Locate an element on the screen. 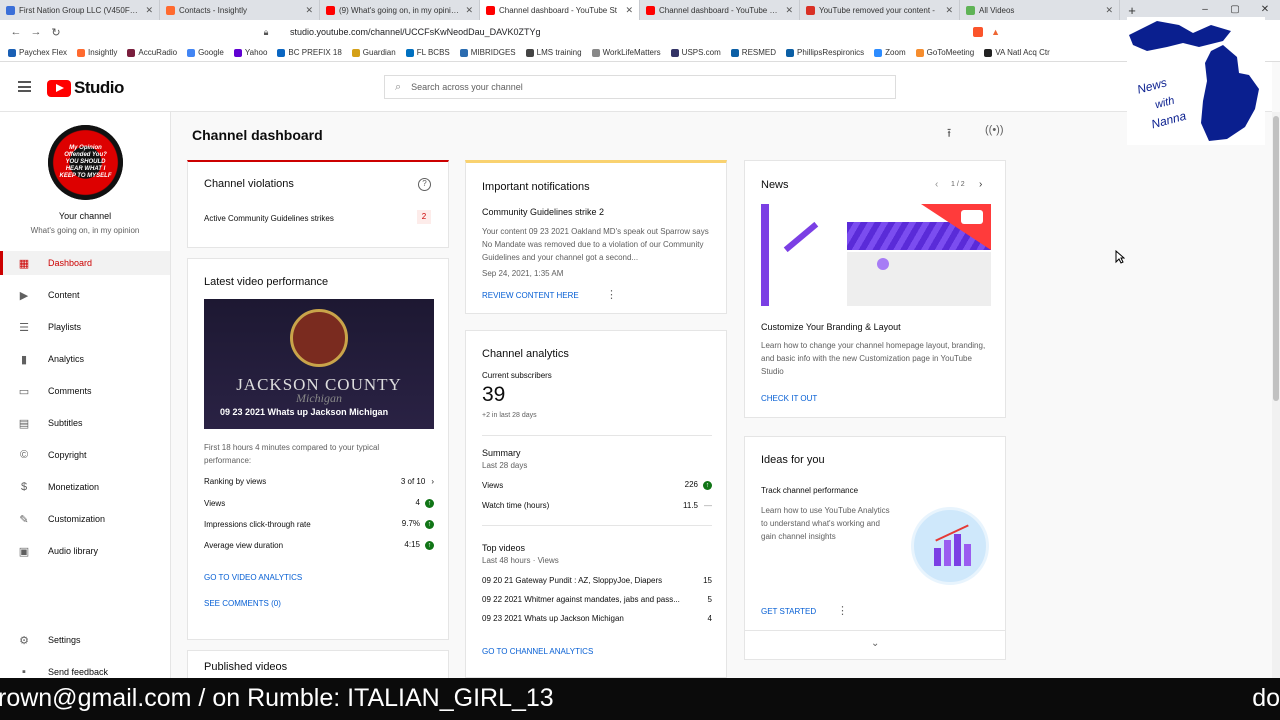  card-title: Important notifications is located at coordinates (536, 187).